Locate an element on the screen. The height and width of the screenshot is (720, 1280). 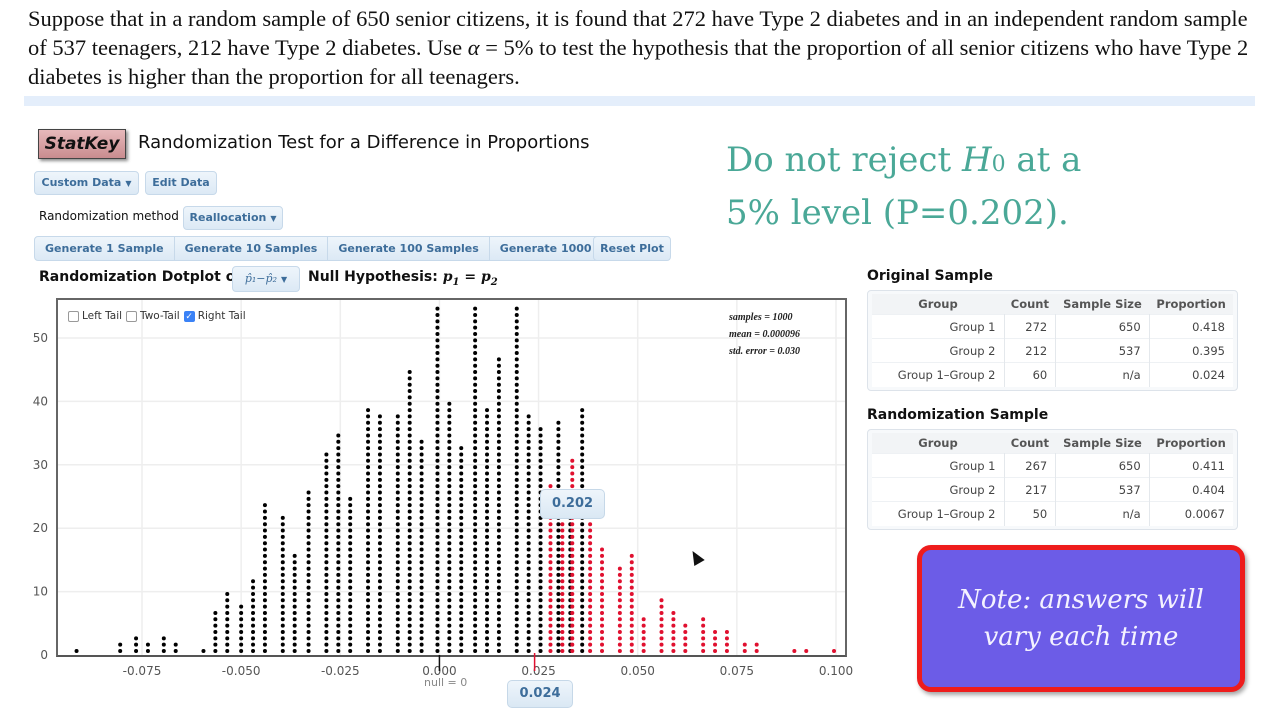
two-tail-option: Two-Tail is located at coordinates (153, 316).